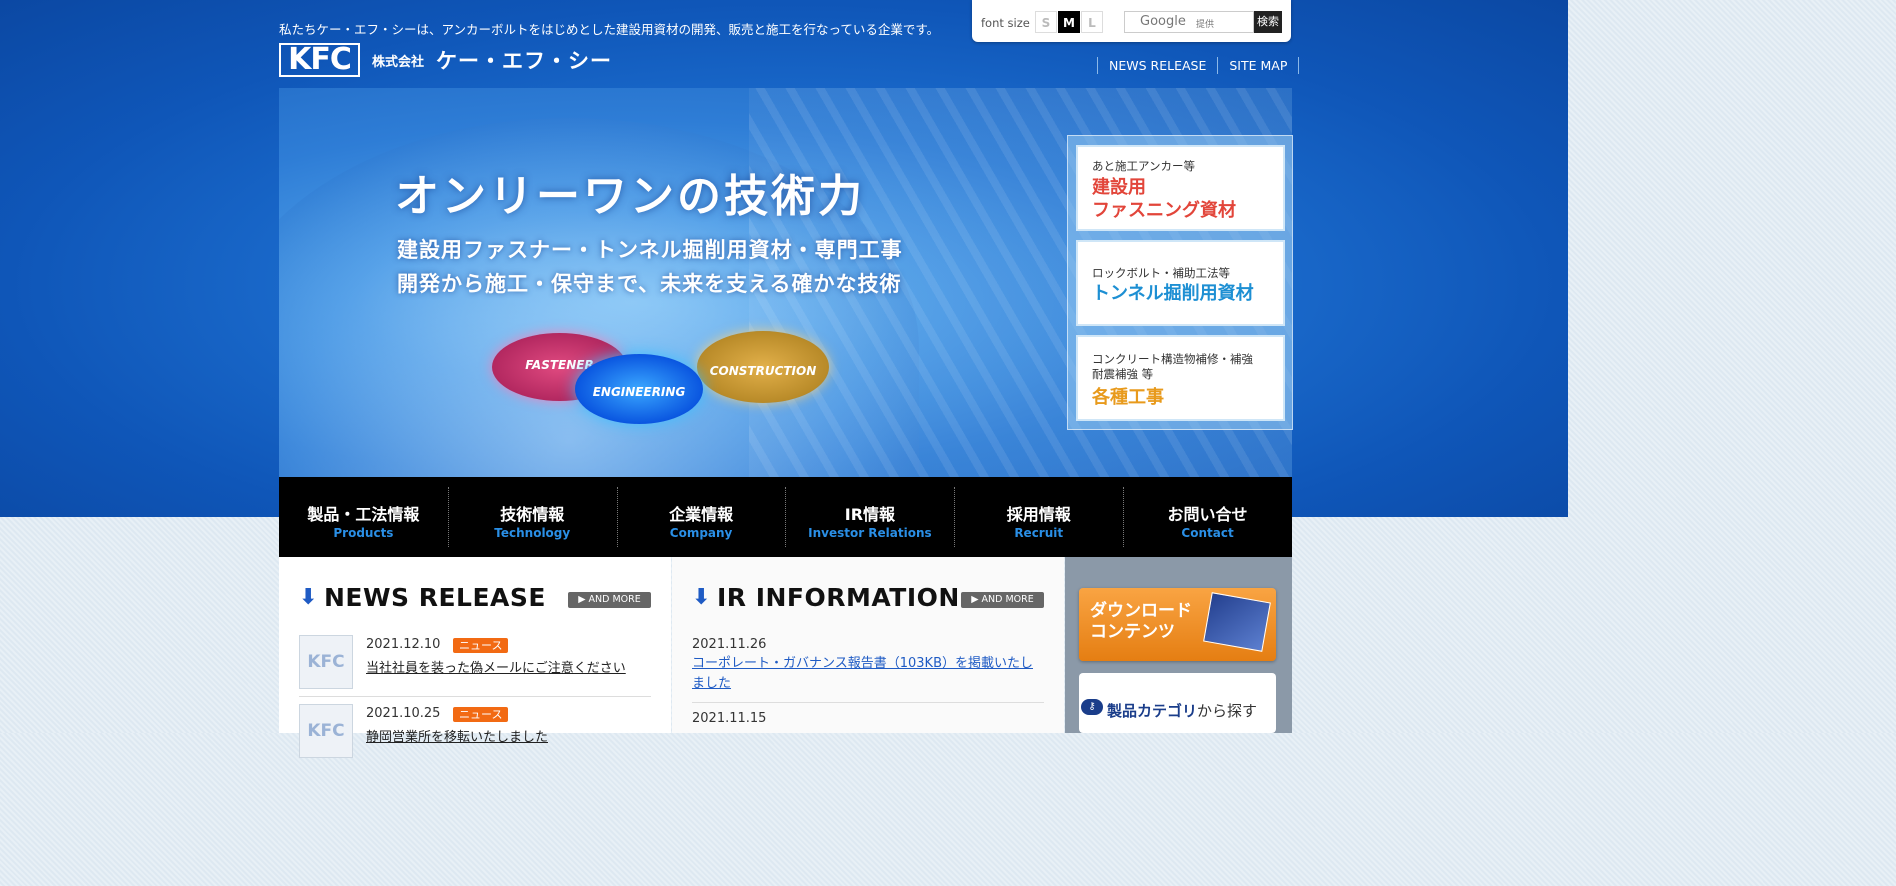  I want to click on font-size-large-button: L, so click(1092, 22).